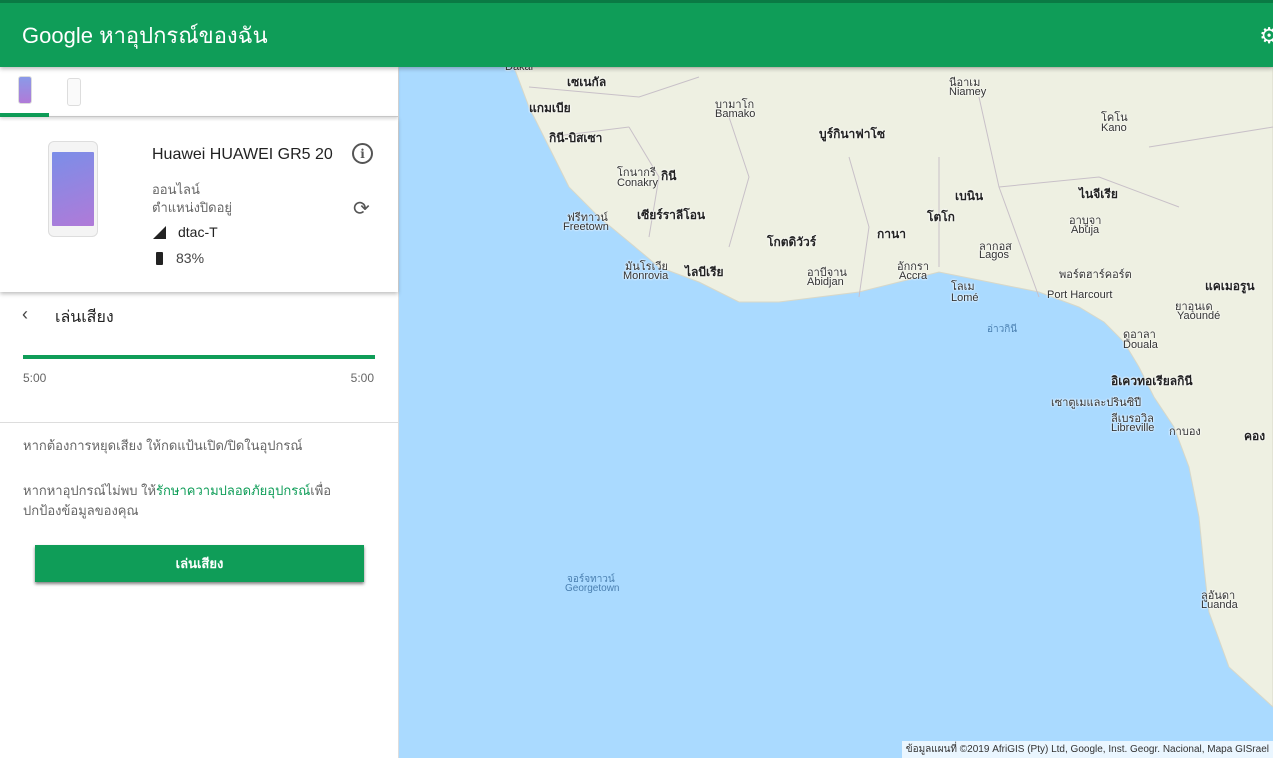 This screenshot has width=1273, height=758. Describe the element at coordinates (73, 189) in the screenshot. I see `device-image` at that location.